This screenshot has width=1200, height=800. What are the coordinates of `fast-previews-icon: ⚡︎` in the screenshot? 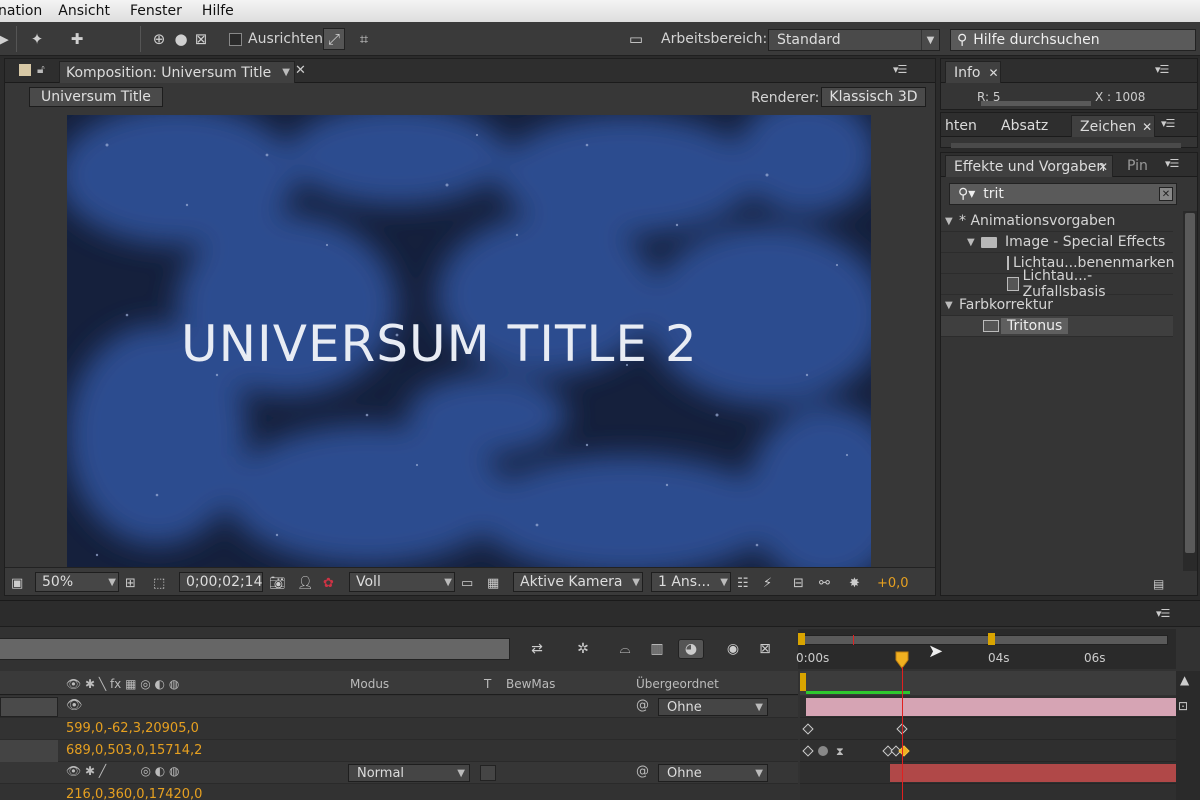 It's located at (767, 583).